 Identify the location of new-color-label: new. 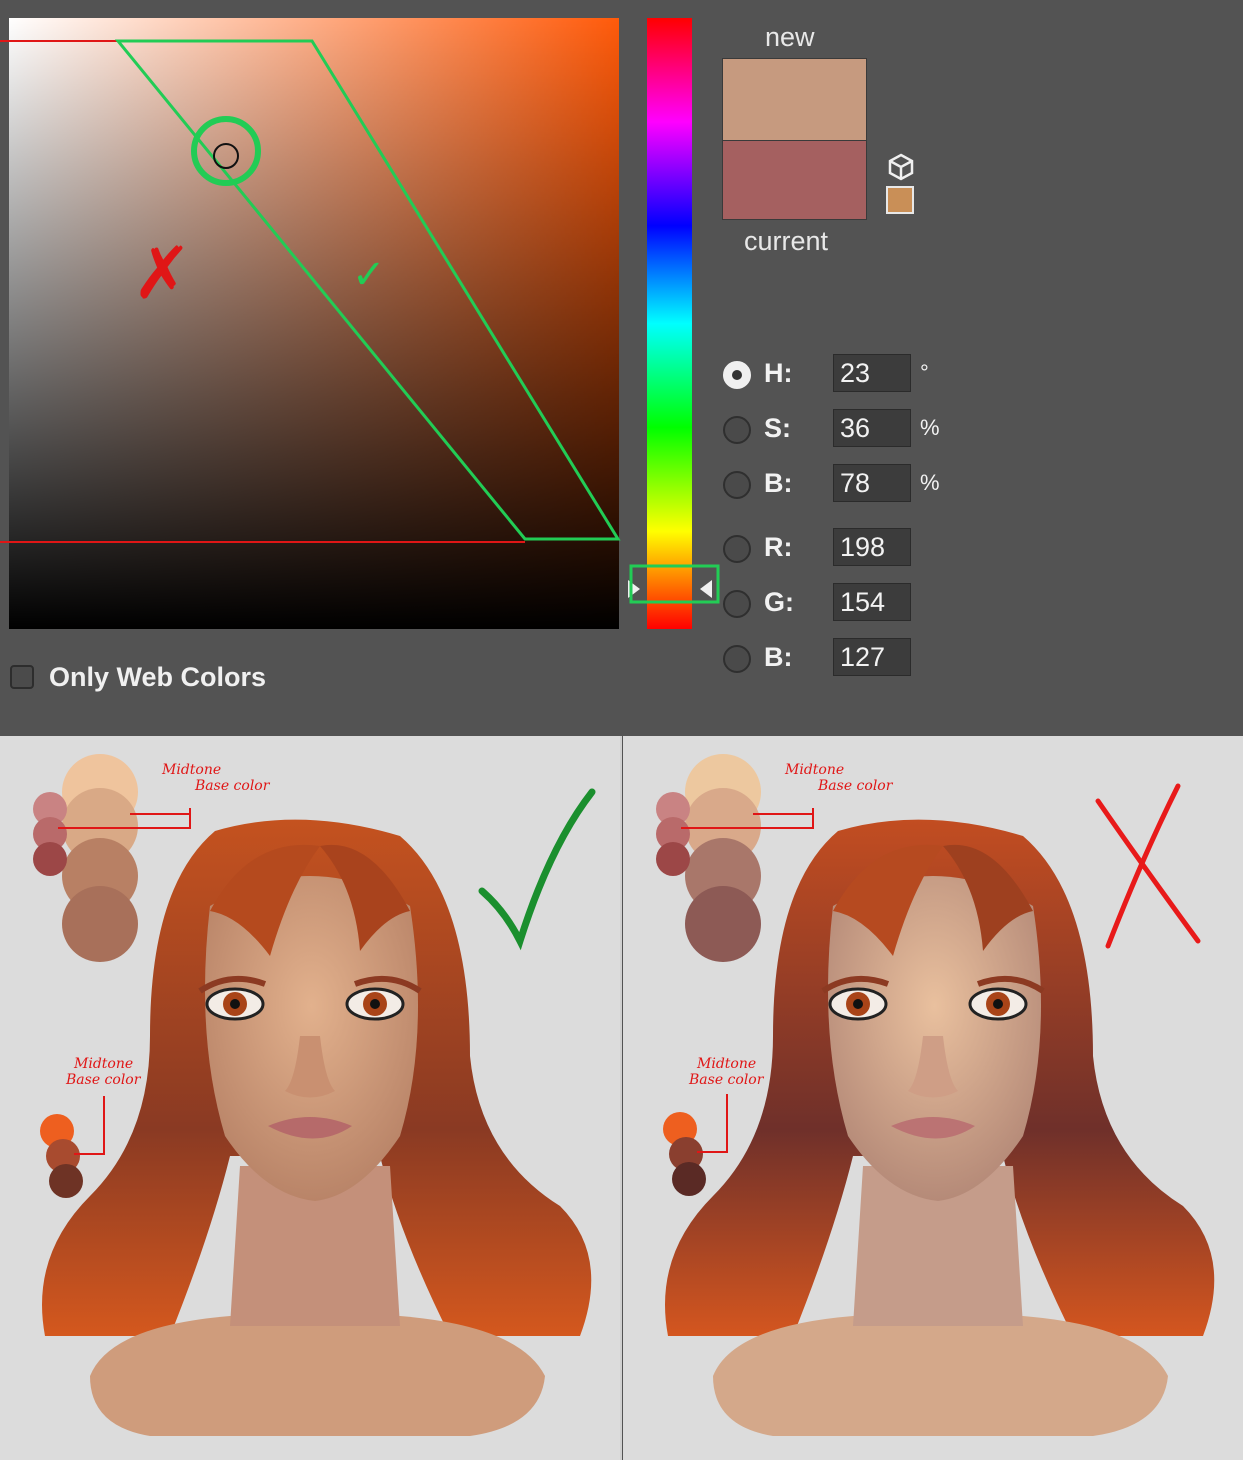
(790, 37).